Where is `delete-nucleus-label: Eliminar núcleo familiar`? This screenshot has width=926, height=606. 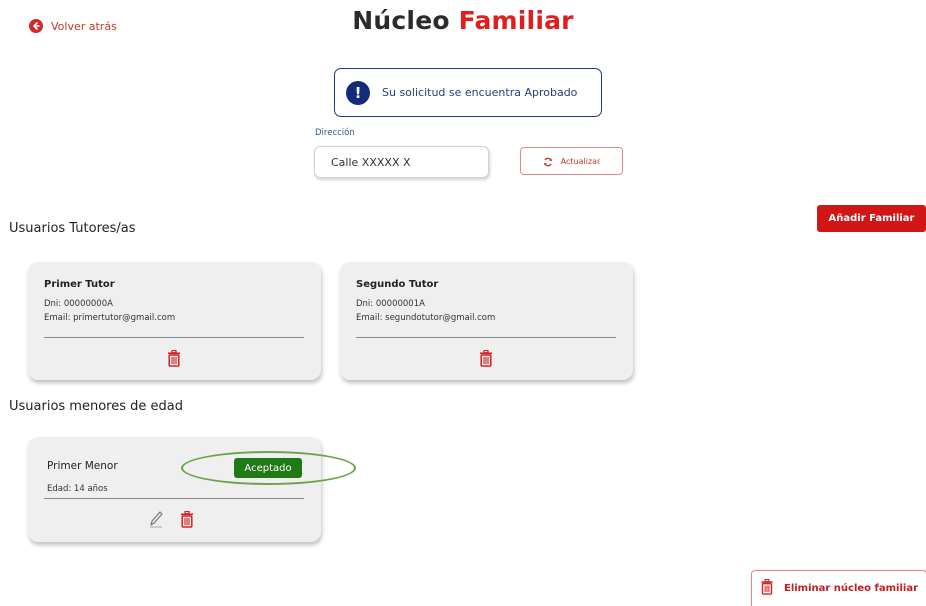
delete-nucleus-label: Eliminar núcleo familiar is located at coordinates (851, 588).